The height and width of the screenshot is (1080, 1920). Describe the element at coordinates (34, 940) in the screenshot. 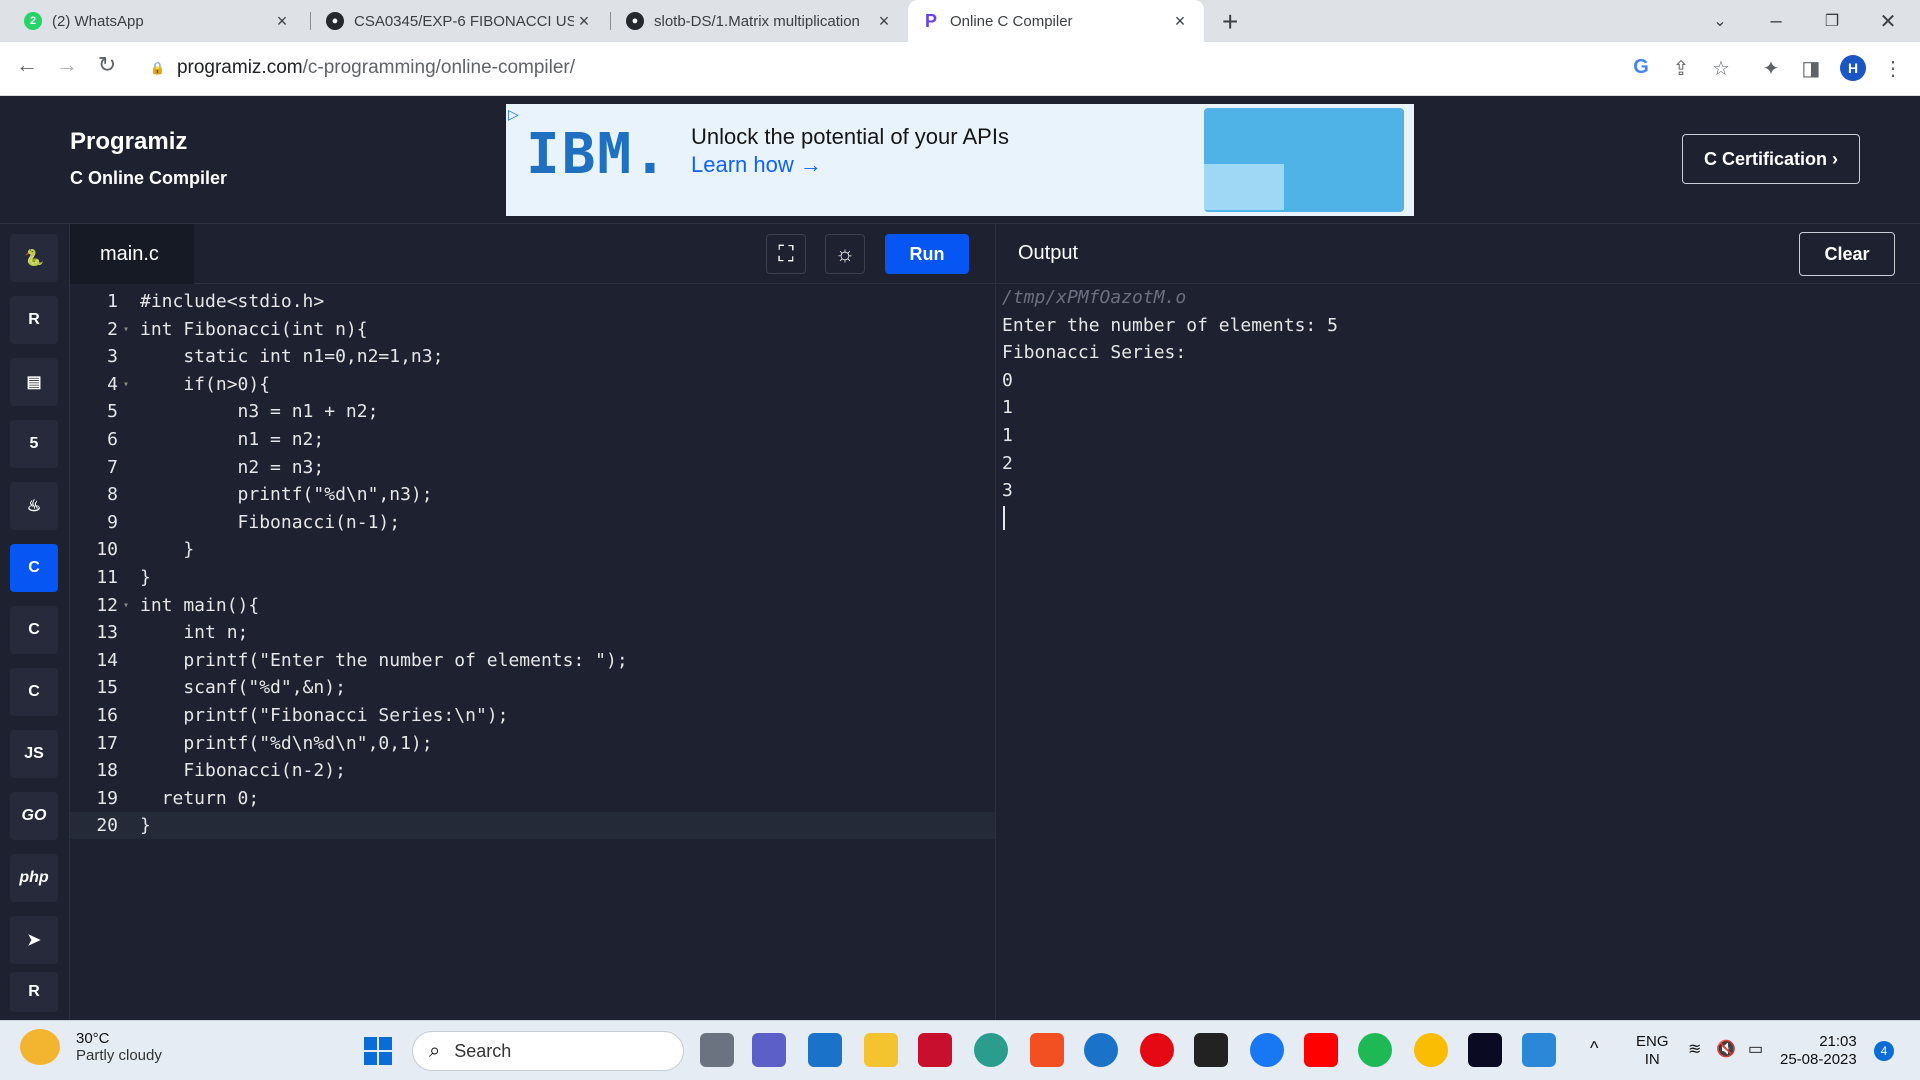

I see `lang-swift-icon: ➤` at that location.